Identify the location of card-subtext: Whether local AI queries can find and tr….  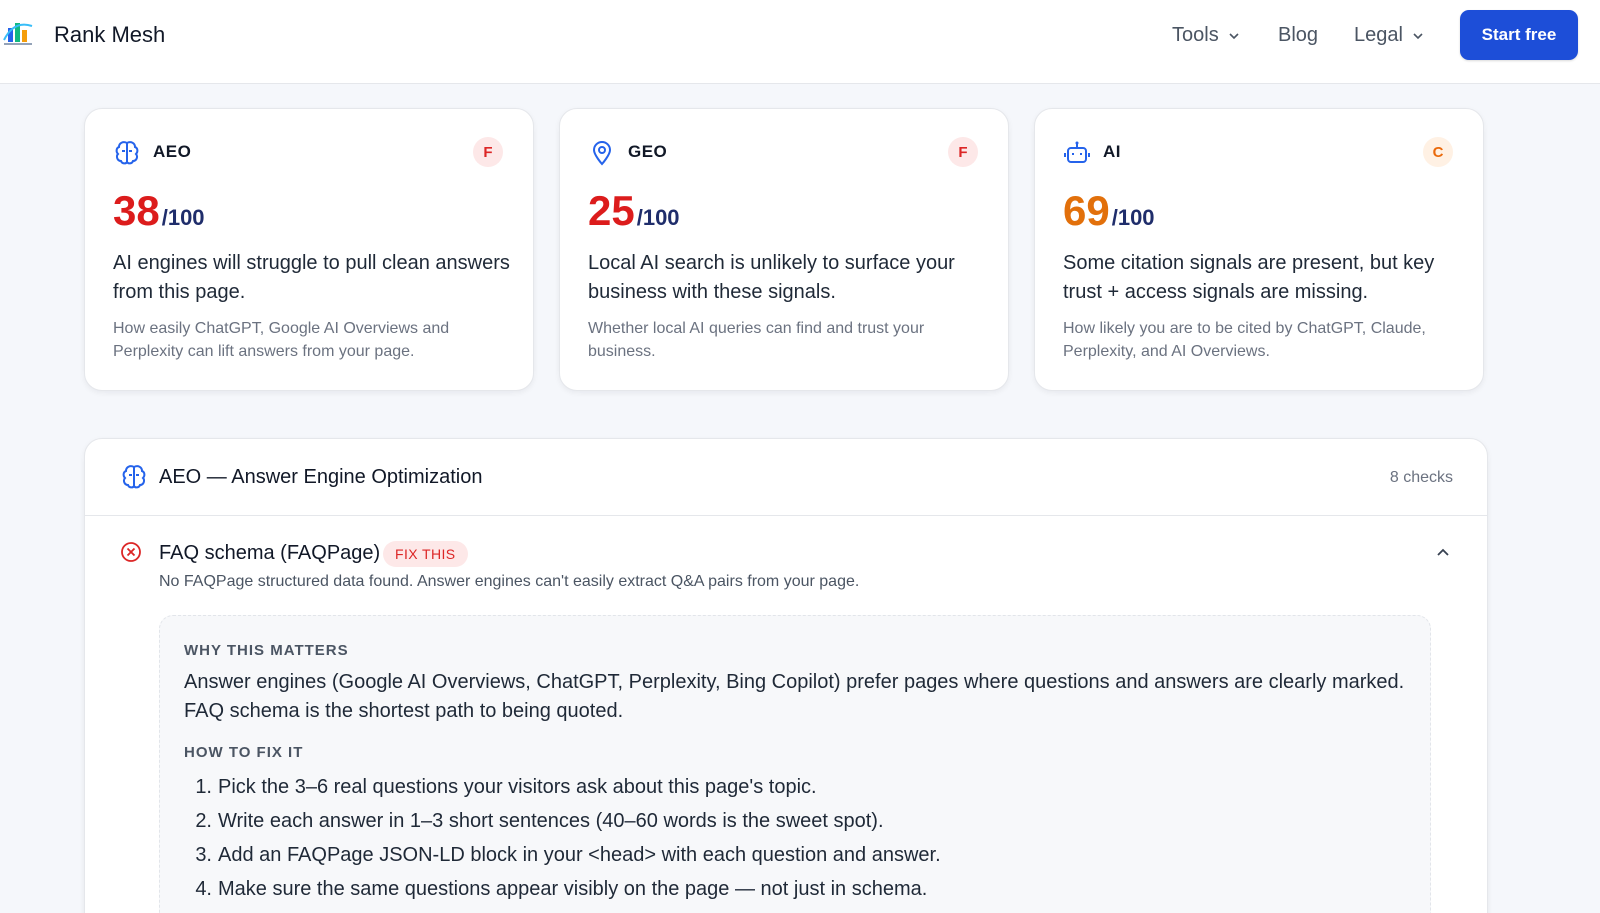
(756, 340).